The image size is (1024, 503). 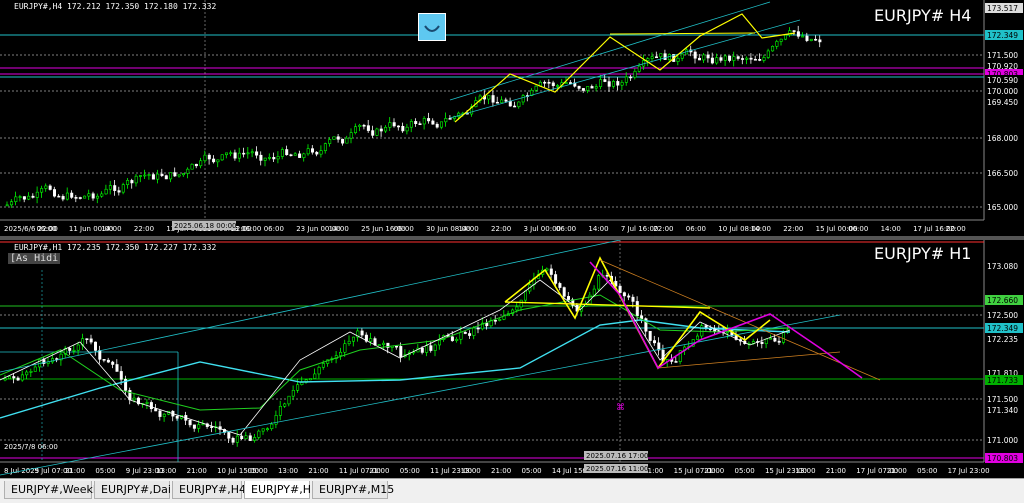 I want to click on time-label: 14:00, so click(x=891, y=229).